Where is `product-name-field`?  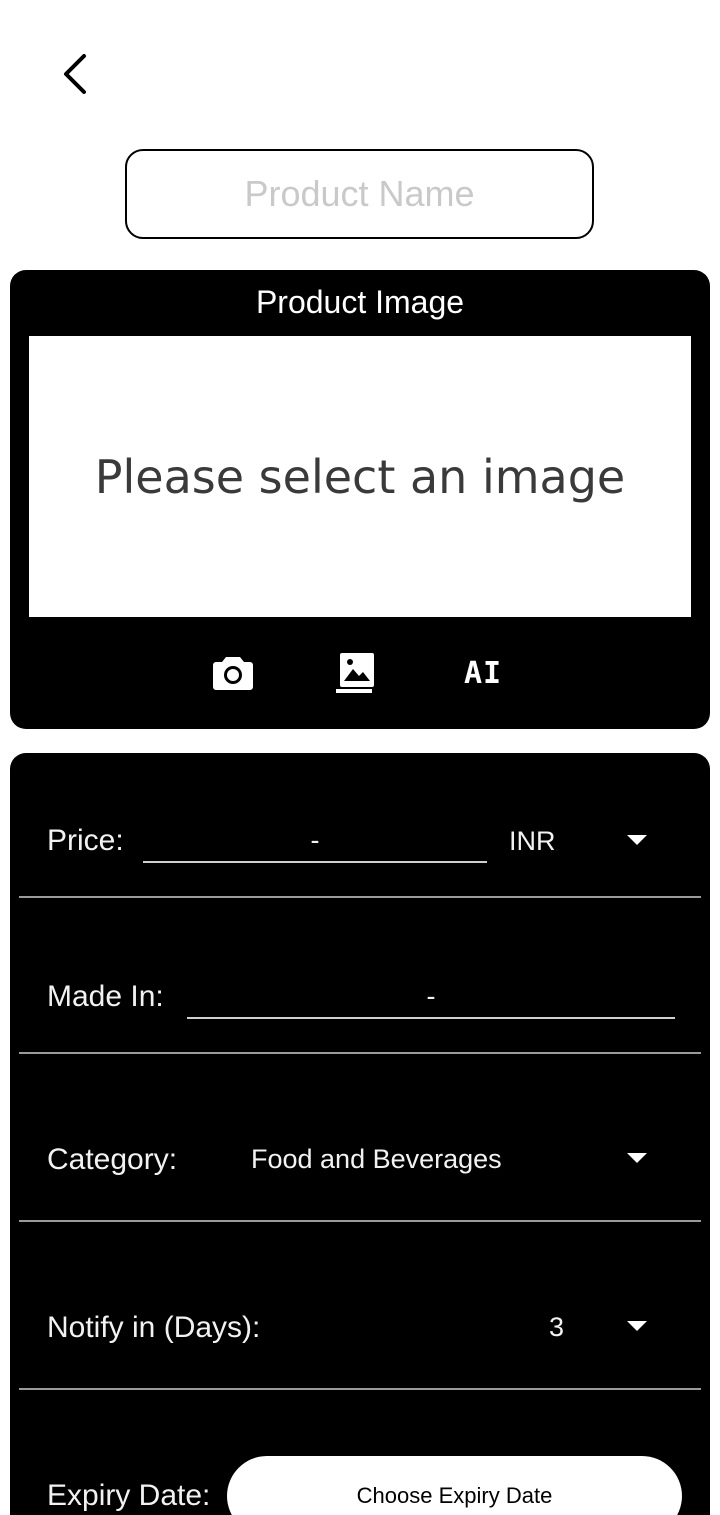
product-name-field is located at coordinates (359, 194).